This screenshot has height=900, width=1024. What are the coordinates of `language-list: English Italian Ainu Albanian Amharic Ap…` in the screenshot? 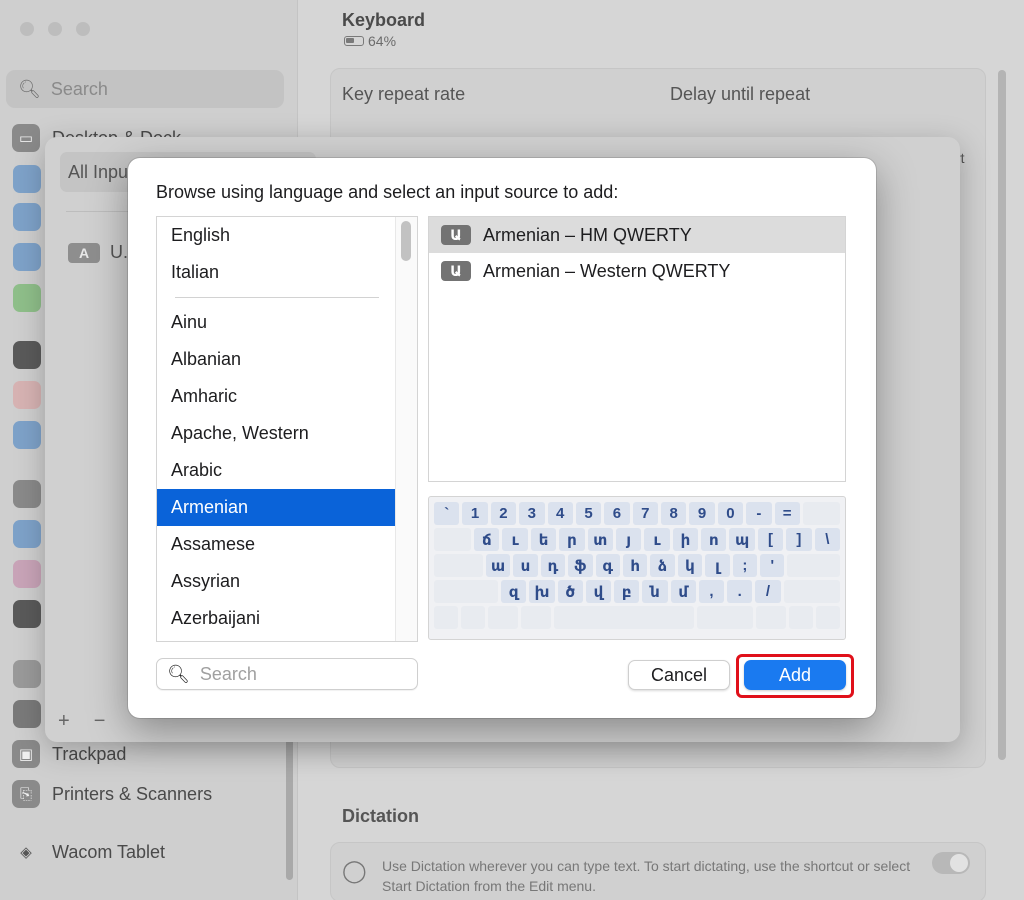 It's located at (287, 429).